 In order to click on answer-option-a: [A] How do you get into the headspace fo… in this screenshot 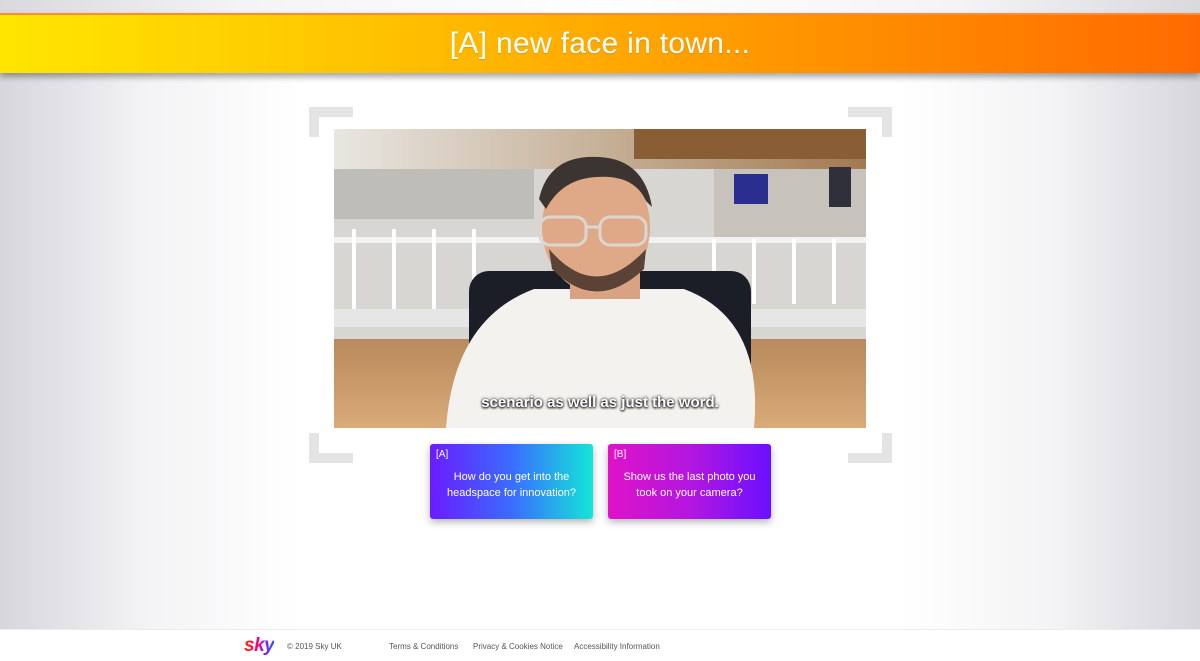, I will do `click(511, 481)`.